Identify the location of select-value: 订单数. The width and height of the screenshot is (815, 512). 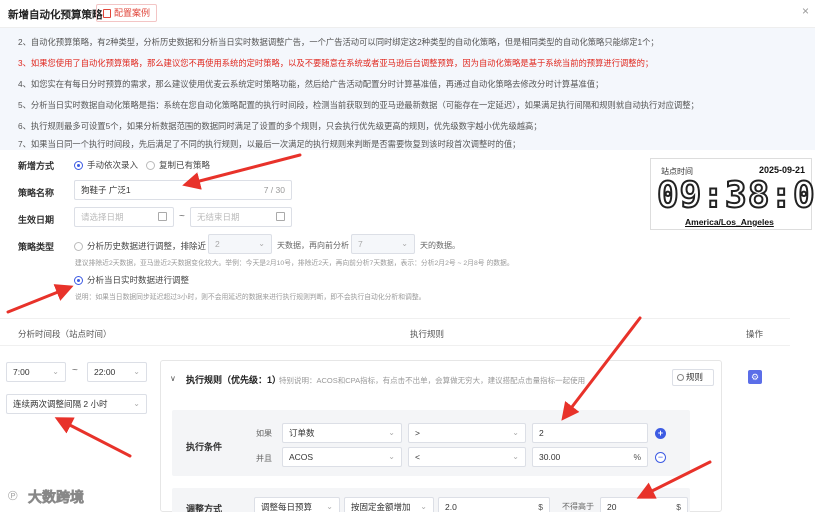
(302, 433).